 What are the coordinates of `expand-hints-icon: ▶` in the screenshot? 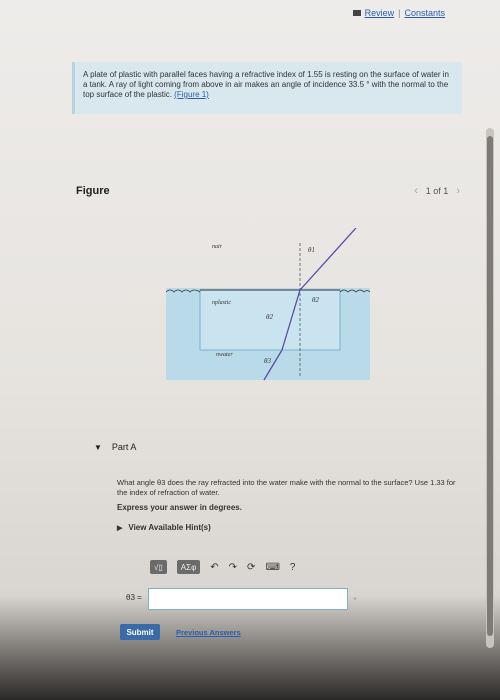 It's located at (120, 528).